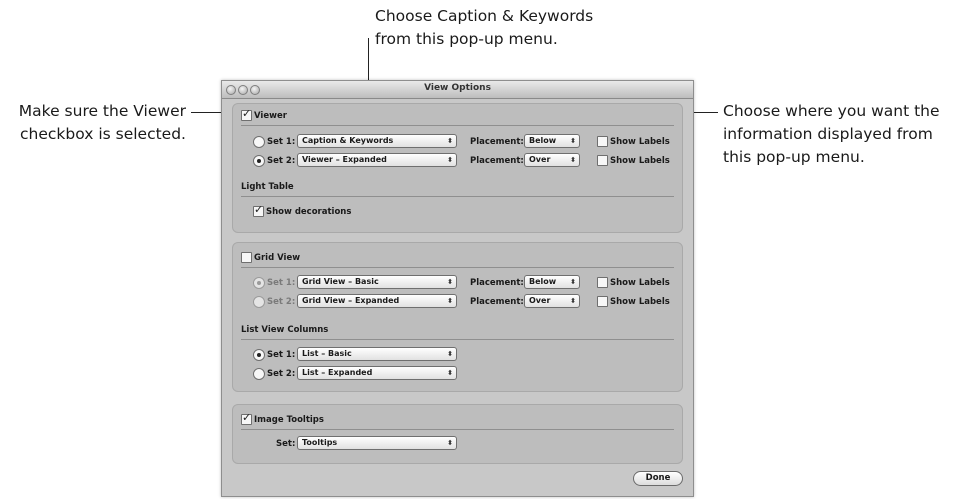 The height and width of the screenshot is (499, 955). I want to click on list-set2-popup-value: List – Expanded, so click(337, 372).